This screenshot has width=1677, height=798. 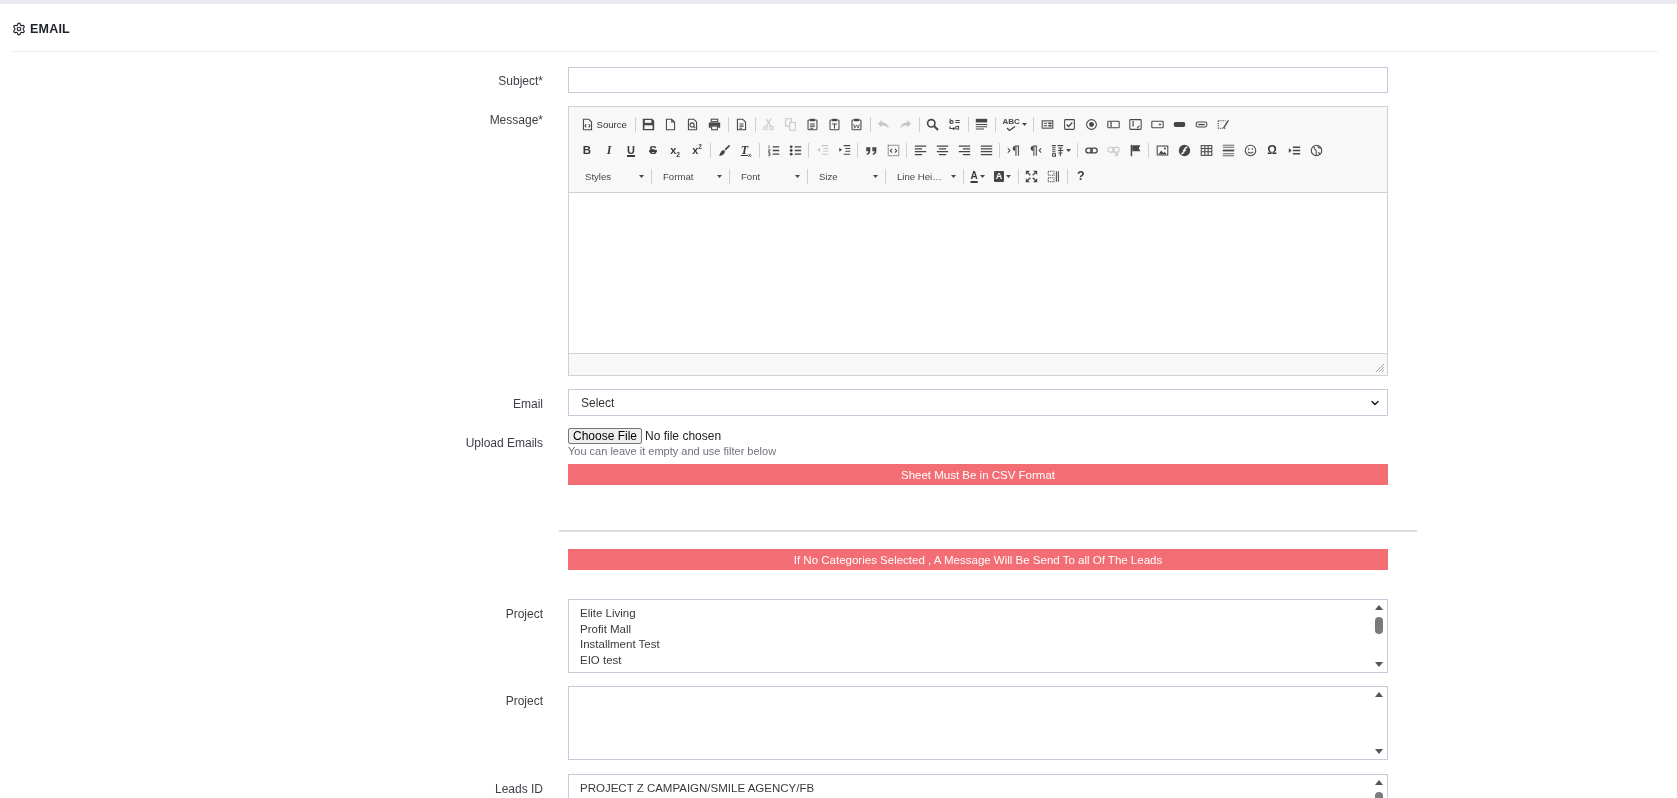 What do you see at coordinates (982, 124) in the screenshot?
I see `select-all-icon` at bounding box center [982, 124].